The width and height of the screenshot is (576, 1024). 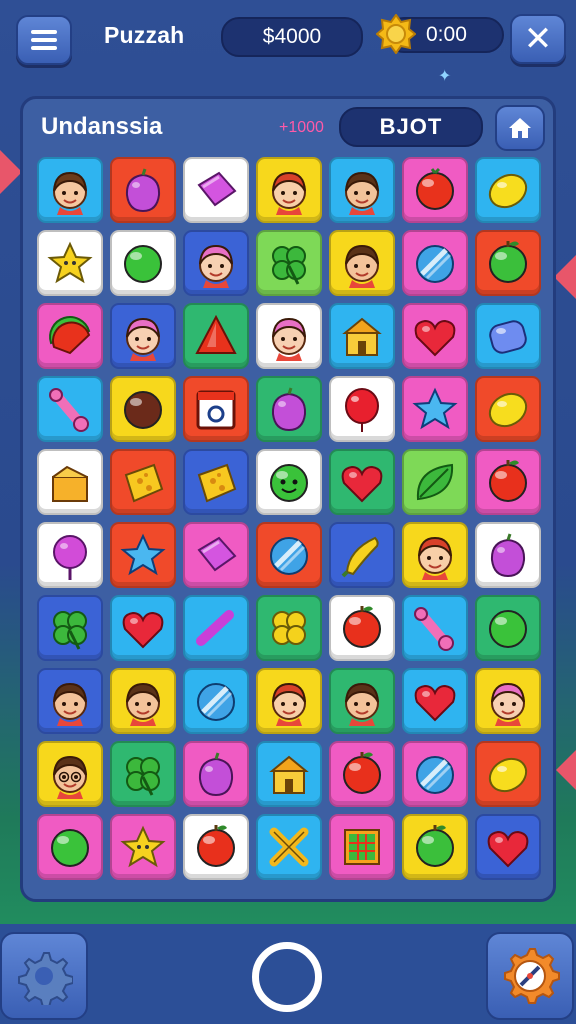 What do you see at coordinates (289, 847) in the screenshot?
I see `tile-cross` at bounding box center [289, 847].